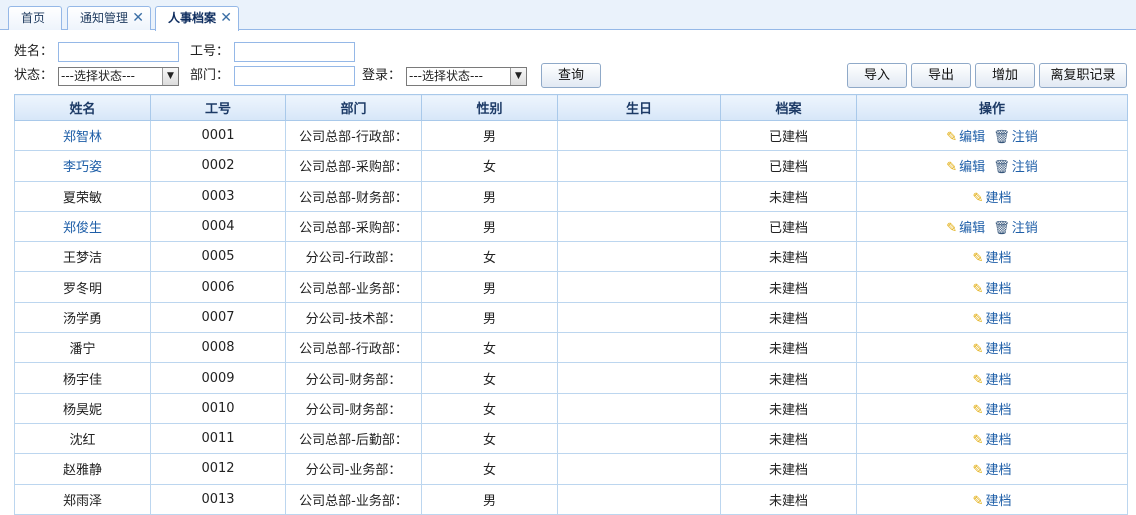 This screenshot has width=1136, height=515. Describe the element at coordinates (788, 135) in the screenshot. I see `cell-file-status: 已建档` at that location.